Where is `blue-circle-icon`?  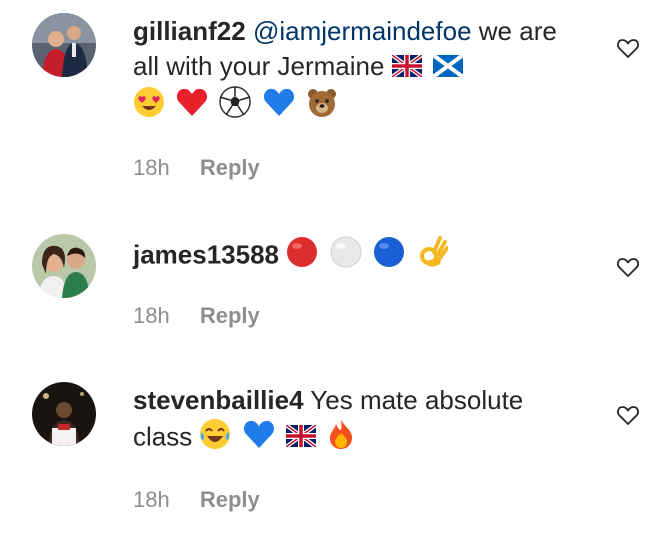 blue-circle-icon is located at coordinates (389, 256).